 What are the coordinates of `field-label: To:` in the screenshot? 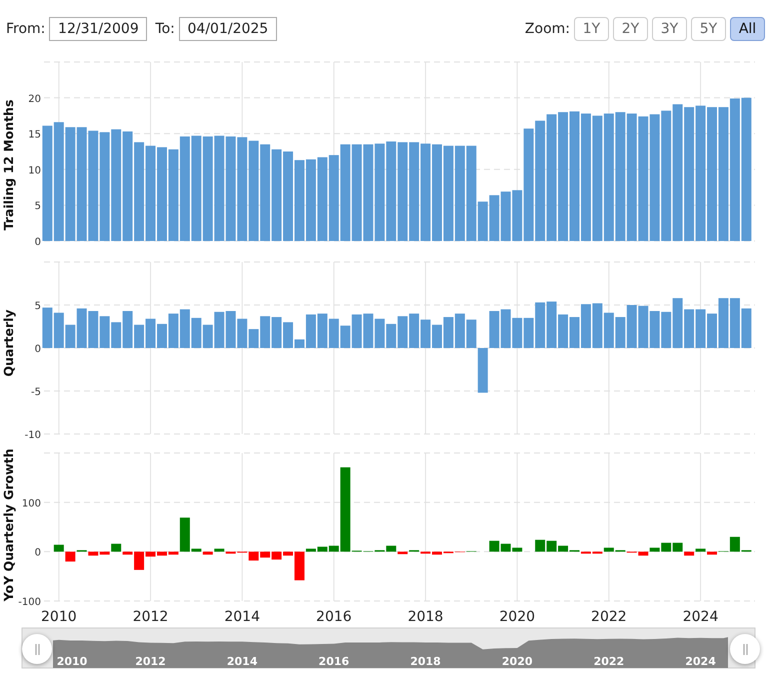 It's located at (165, 29).